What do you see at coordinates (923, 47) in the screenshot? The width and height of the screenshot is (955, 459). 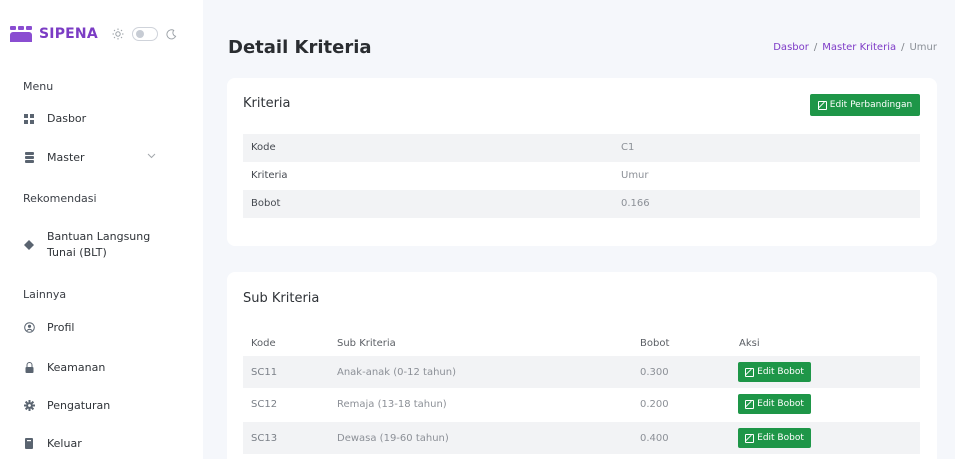 I see `breadcrumb-current: Umur` at bounding box center [923, 47].